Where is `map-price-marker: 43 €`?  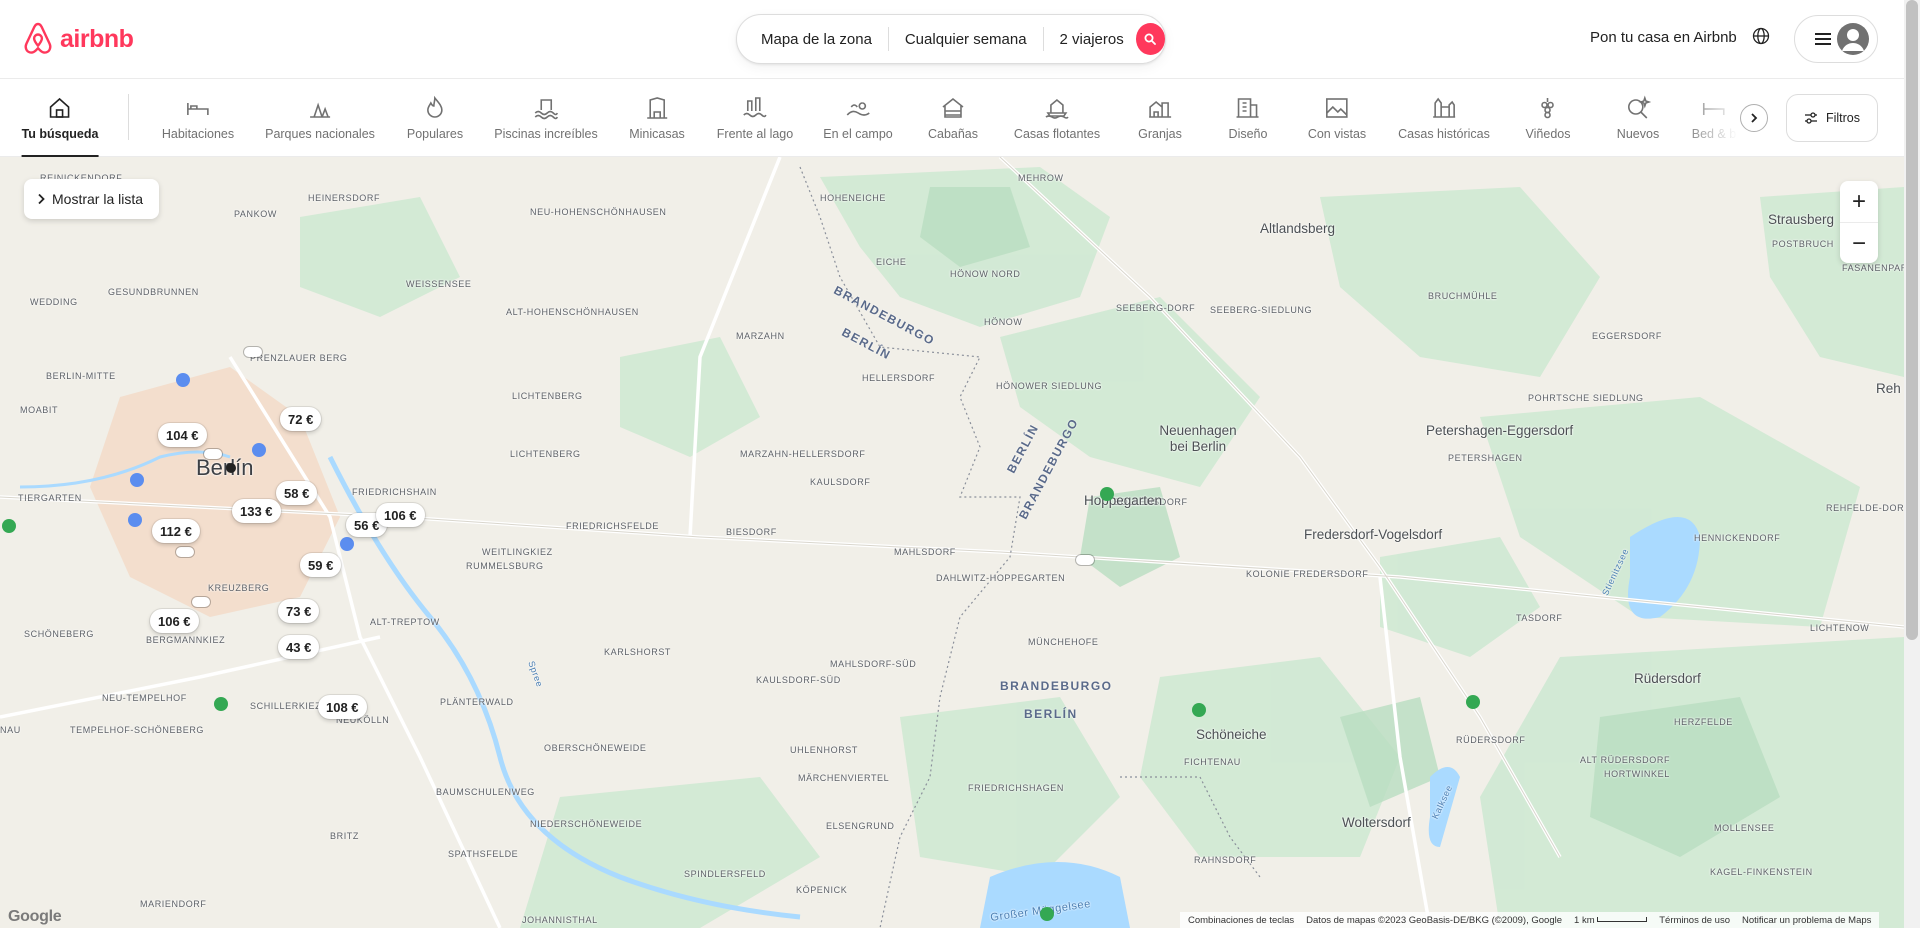
map-price-marker: 43 € is located at coordinates (299, 647).